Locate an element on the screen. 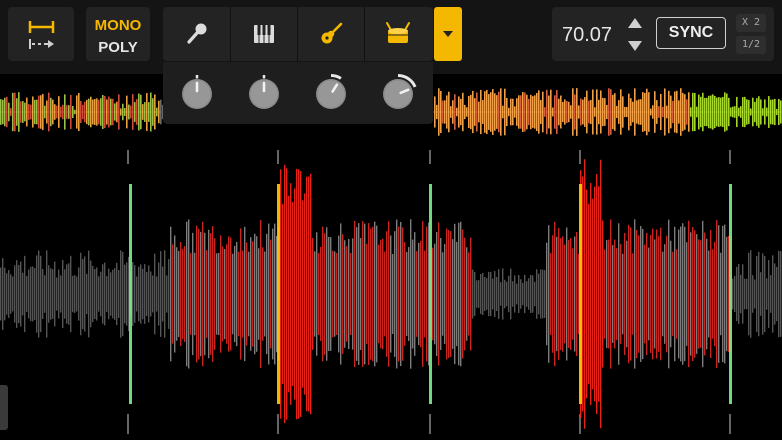 The height and width of the screenshot is (440, 782). tempo-x2-button: X 2 is located at coordinates (751, 23).